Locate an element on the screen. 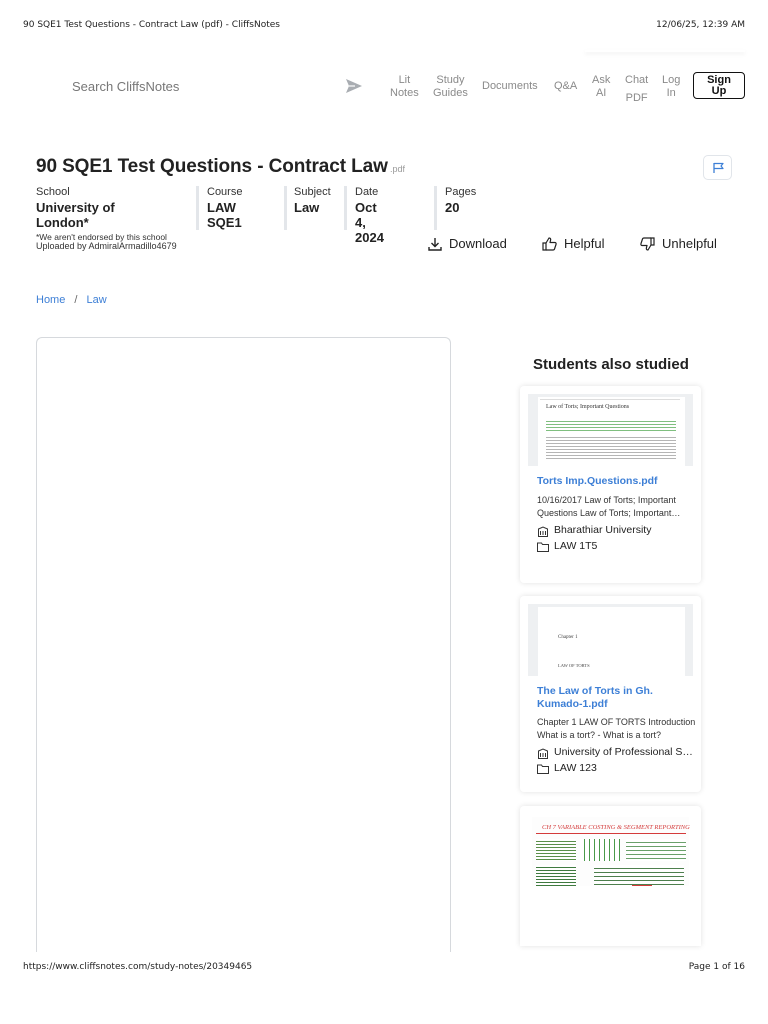 The height and width of the screenshot is (1024, 768). nav-shadow-divider is located at coordinates (665, 51).